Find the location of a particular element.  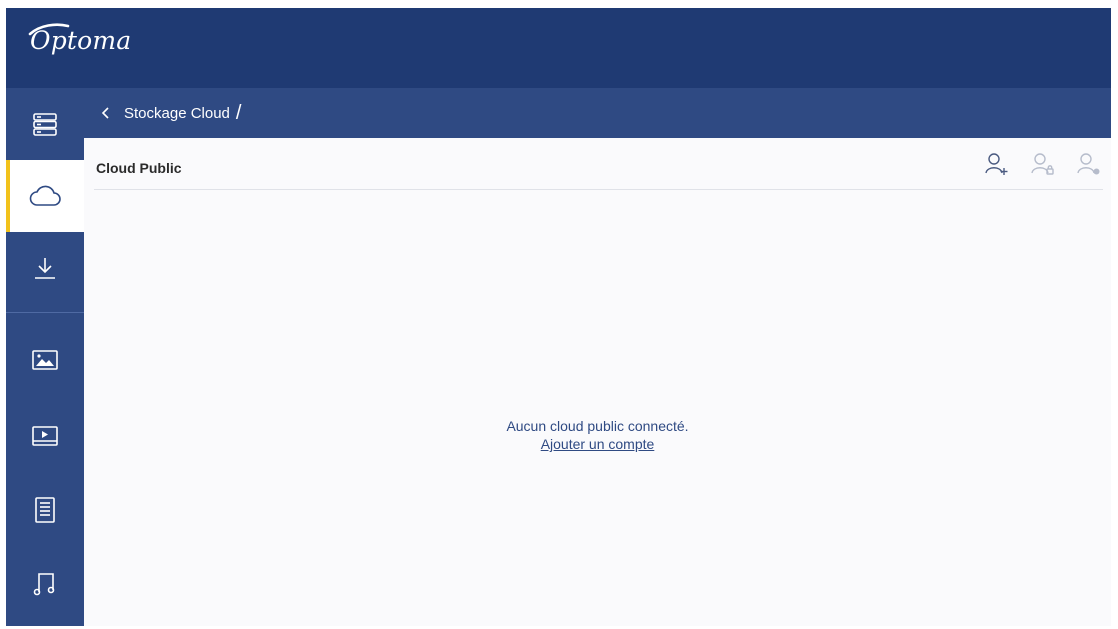

sidebar-item-storage is located at coordinates (45, 124).